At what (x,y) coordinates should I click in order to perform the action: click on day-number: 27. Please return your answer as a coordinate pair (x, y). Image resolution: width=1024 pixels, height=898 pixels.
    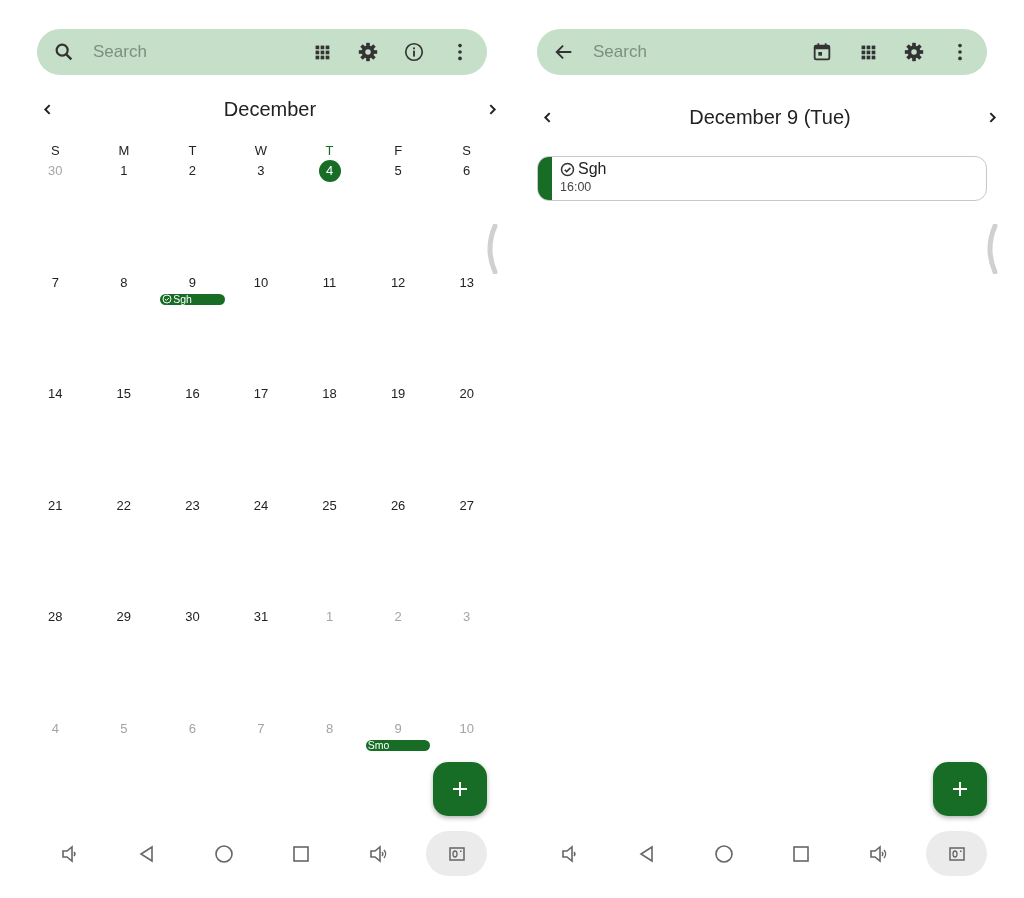
    Looking at the image, I should click on (466, 505).